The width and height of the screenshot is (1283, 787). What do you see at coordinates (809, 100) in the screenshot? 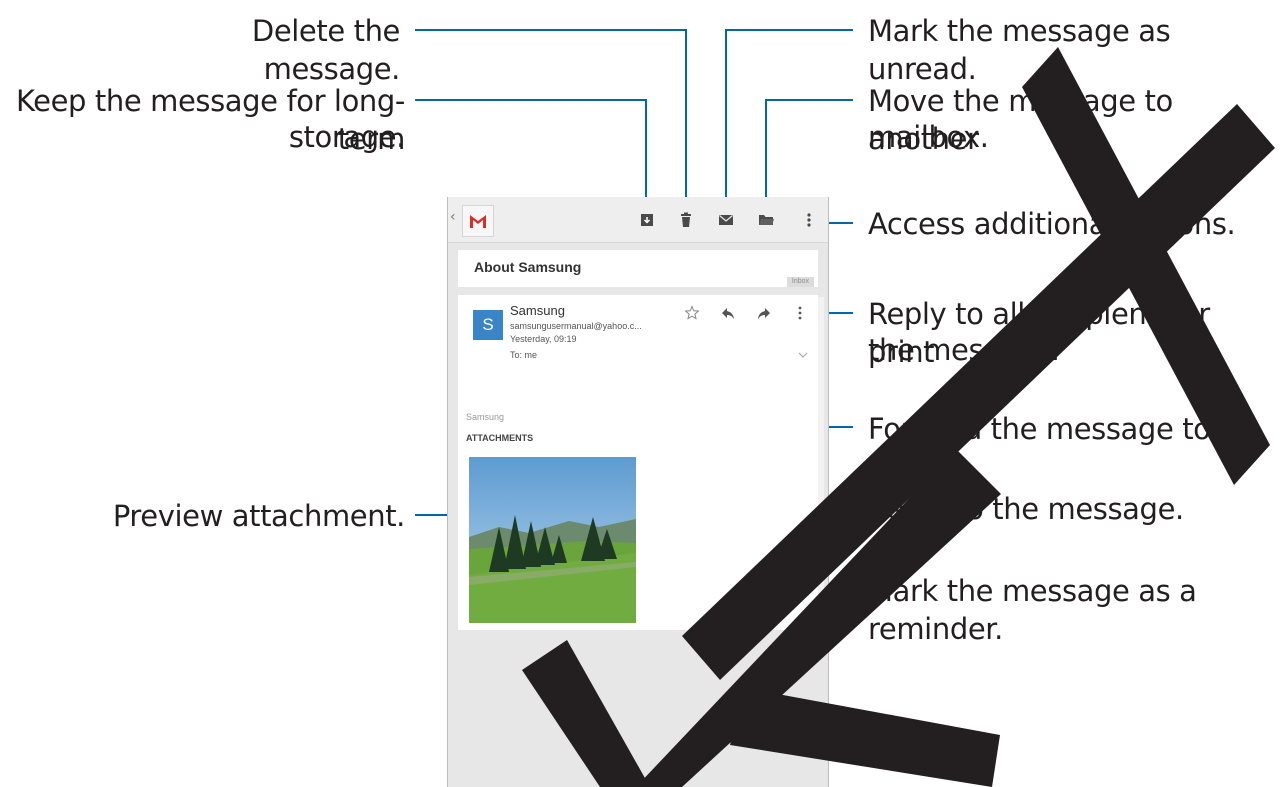
I see `leader-line-move` at bounding box center [809, 100].